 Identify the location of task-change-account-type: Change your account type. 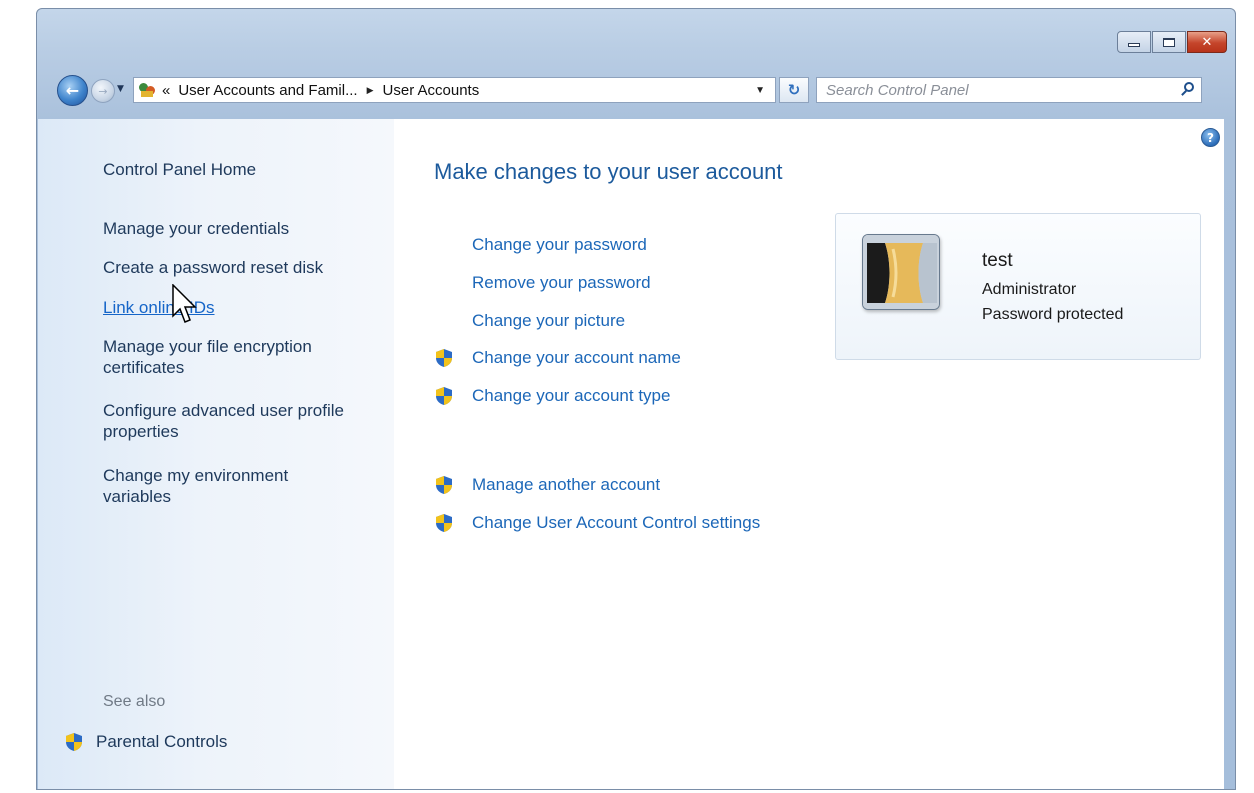
(552, 396).